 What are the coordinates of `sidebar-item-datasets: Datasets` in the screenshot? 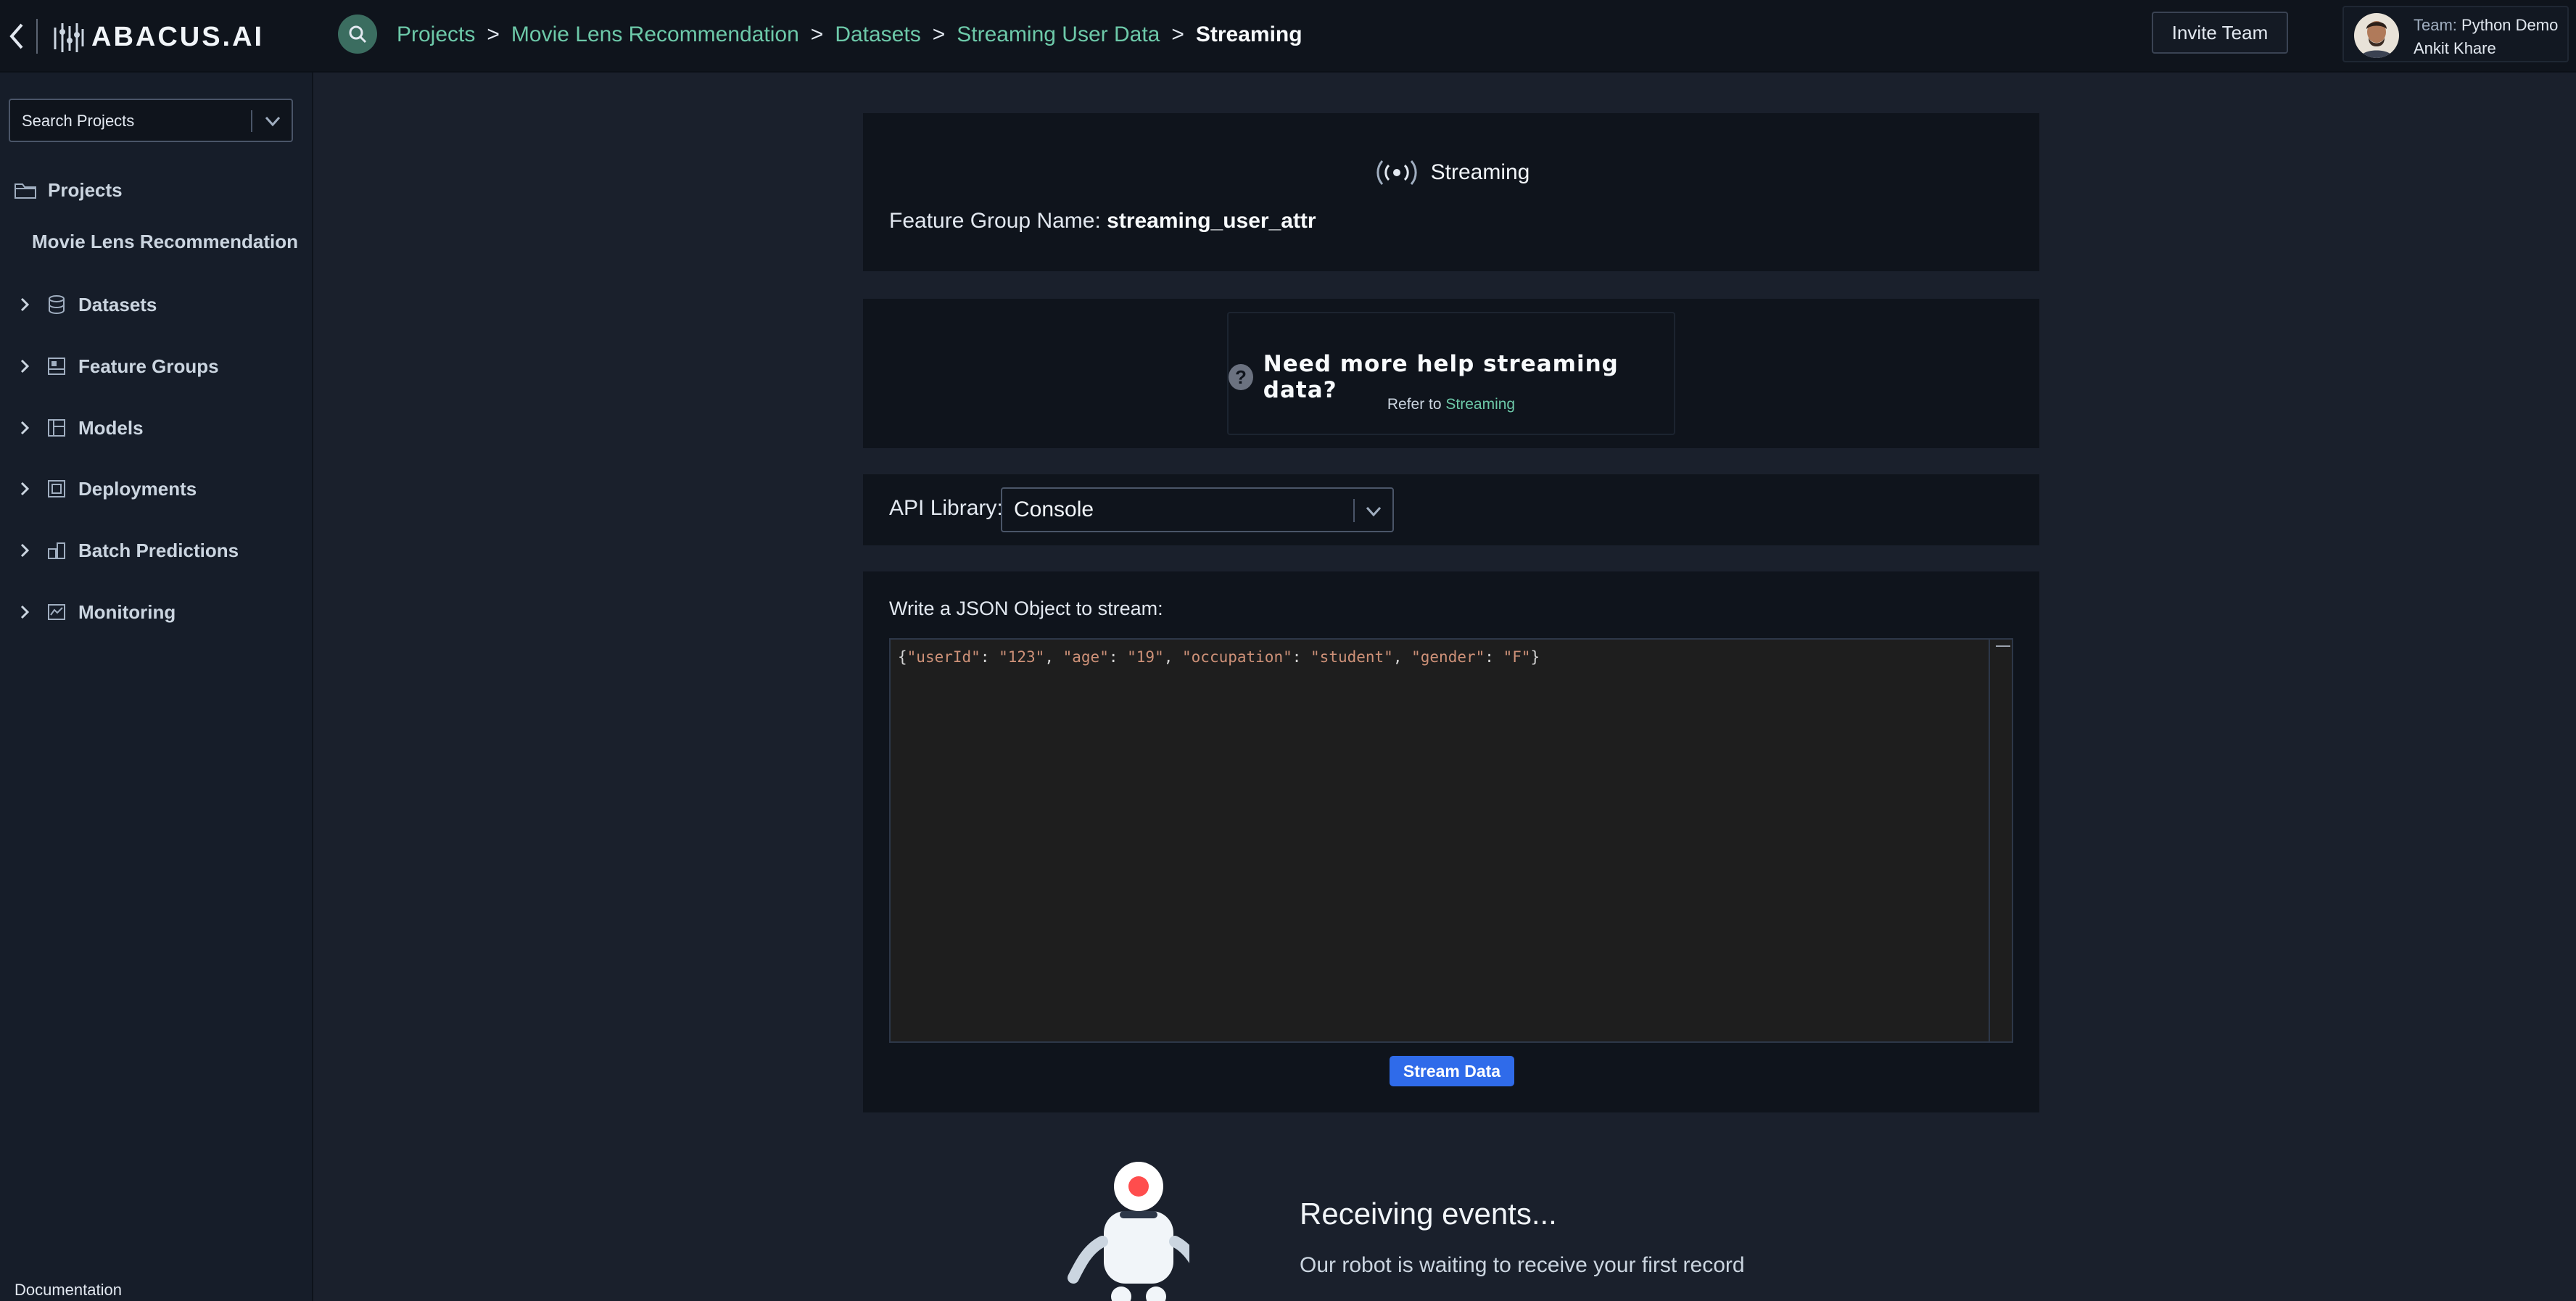 It's located at (86, 304).